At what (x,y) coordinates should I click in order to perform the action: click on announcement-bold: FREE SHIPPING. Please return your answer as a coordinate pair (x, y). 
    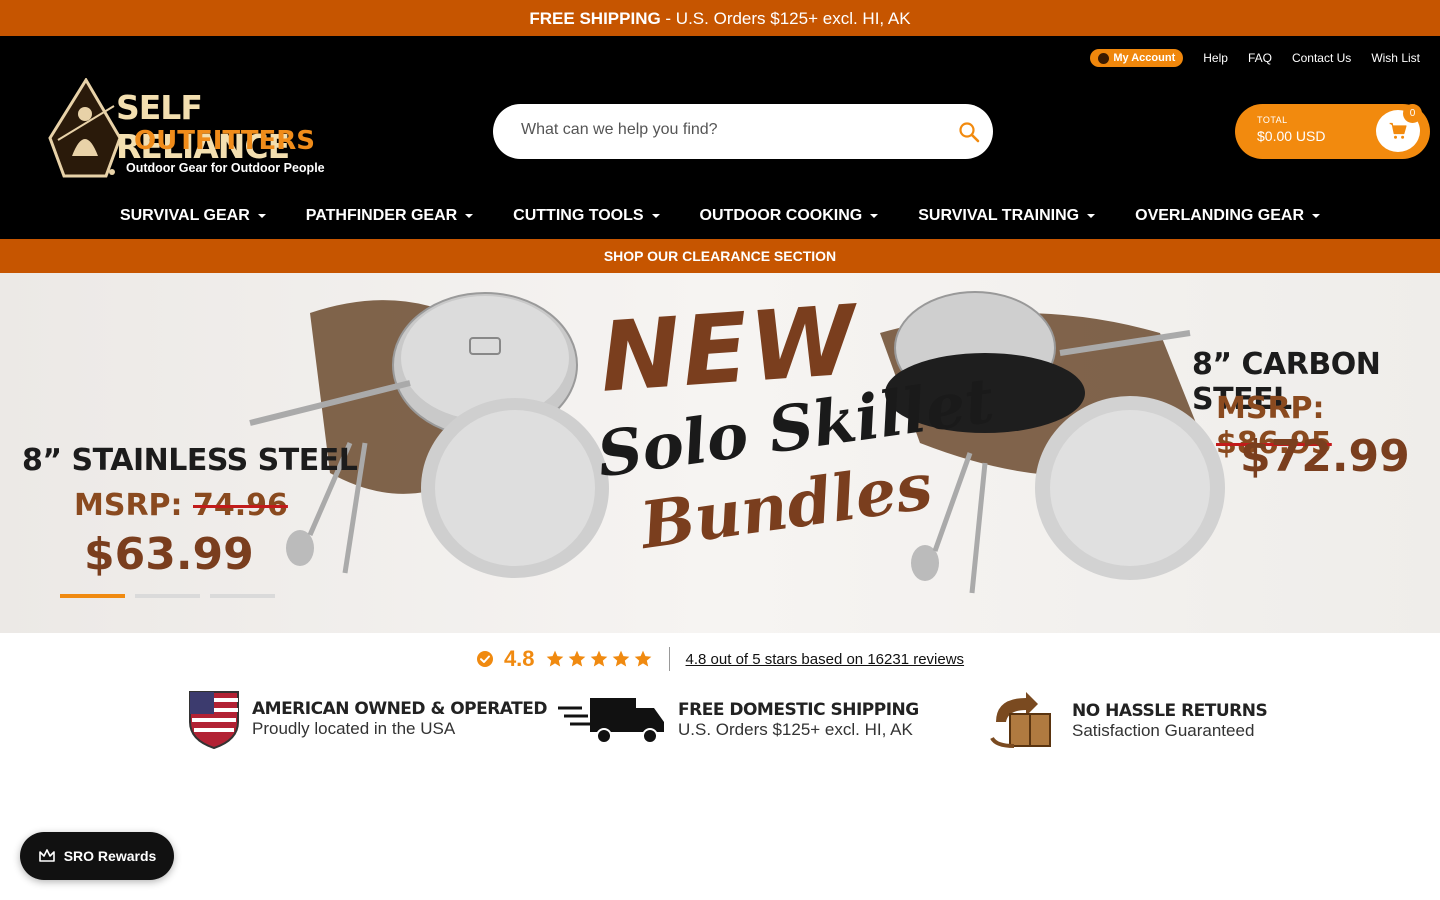
    Looking at the image, I should click on (595, 18).